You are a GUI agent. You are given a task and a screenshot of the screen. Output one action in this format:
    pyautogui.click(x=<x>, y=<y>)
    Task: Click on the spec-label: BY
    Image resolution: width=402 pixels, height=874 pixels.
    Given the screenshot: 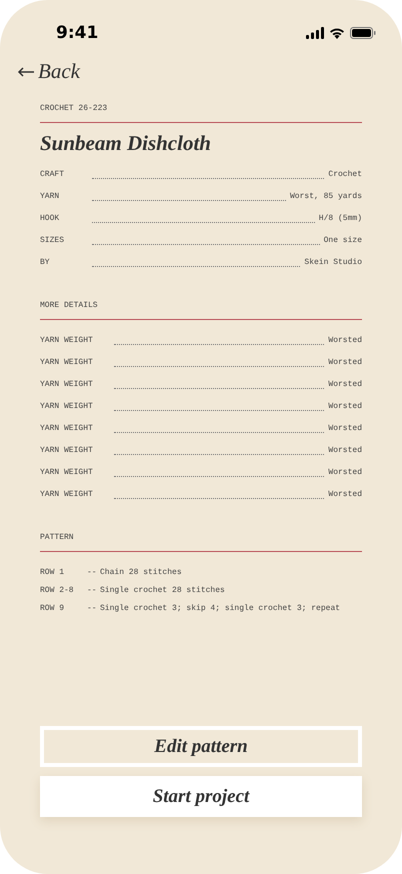 What is the action you would take?
    pyautogui.click(x=45, y=263)
    